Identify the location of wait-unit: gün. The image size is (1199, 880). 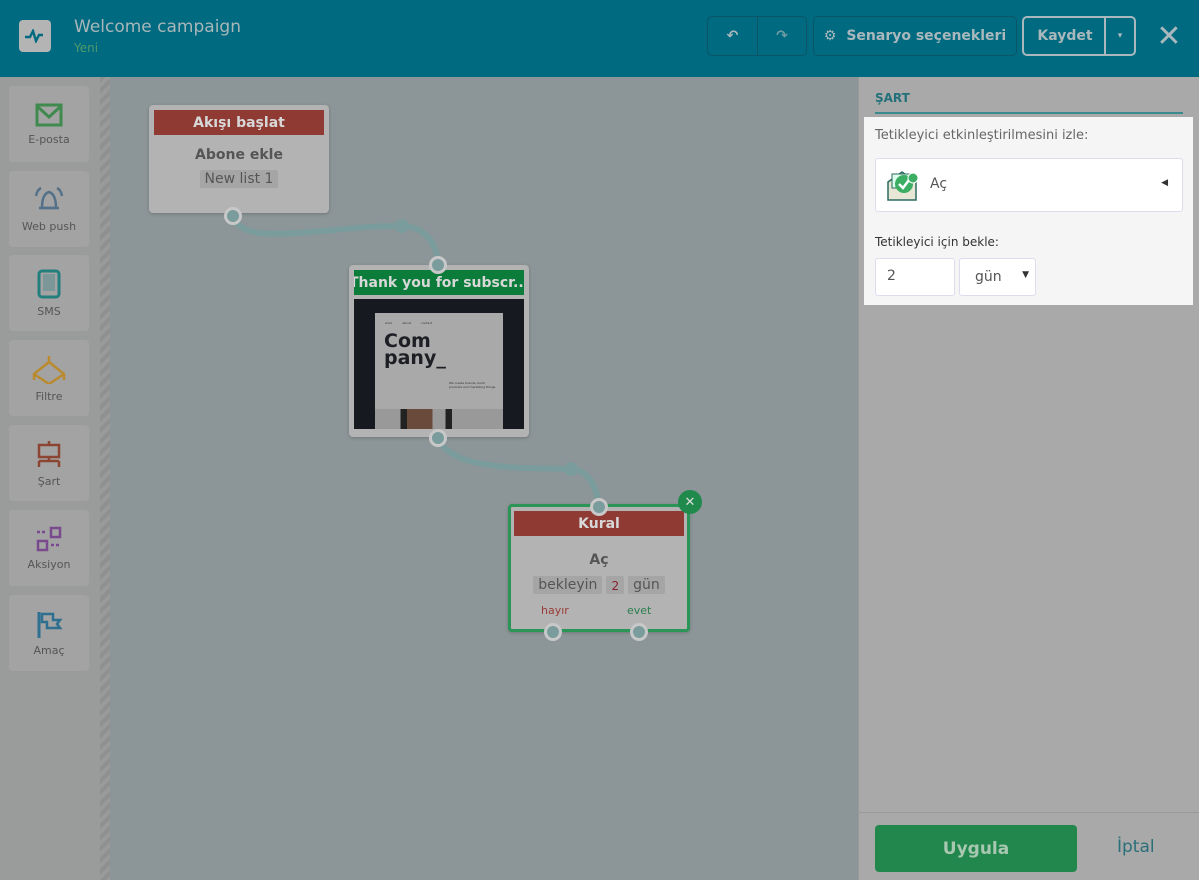
(646, 585).